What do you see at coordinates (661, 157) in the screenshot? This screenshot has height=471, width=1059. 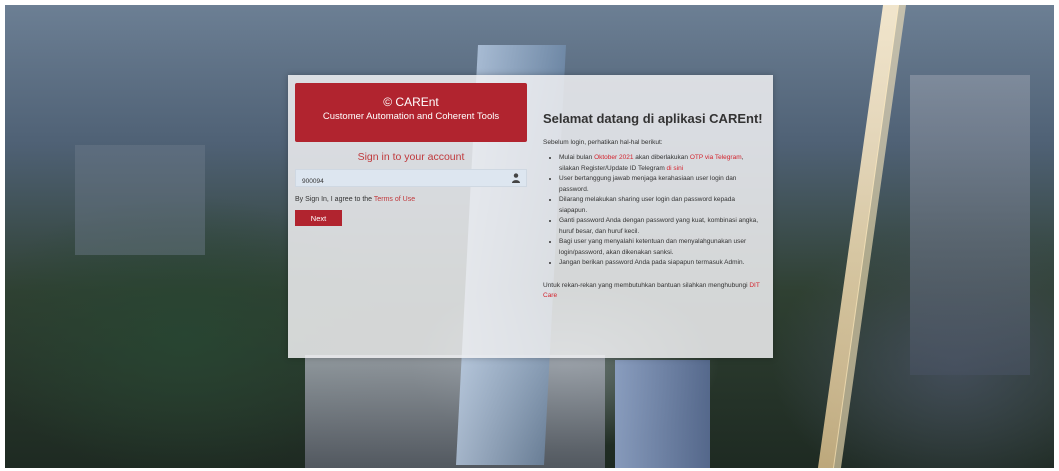 I see `rule-text: akan diberlakukan` at bounding box center [661, 157].